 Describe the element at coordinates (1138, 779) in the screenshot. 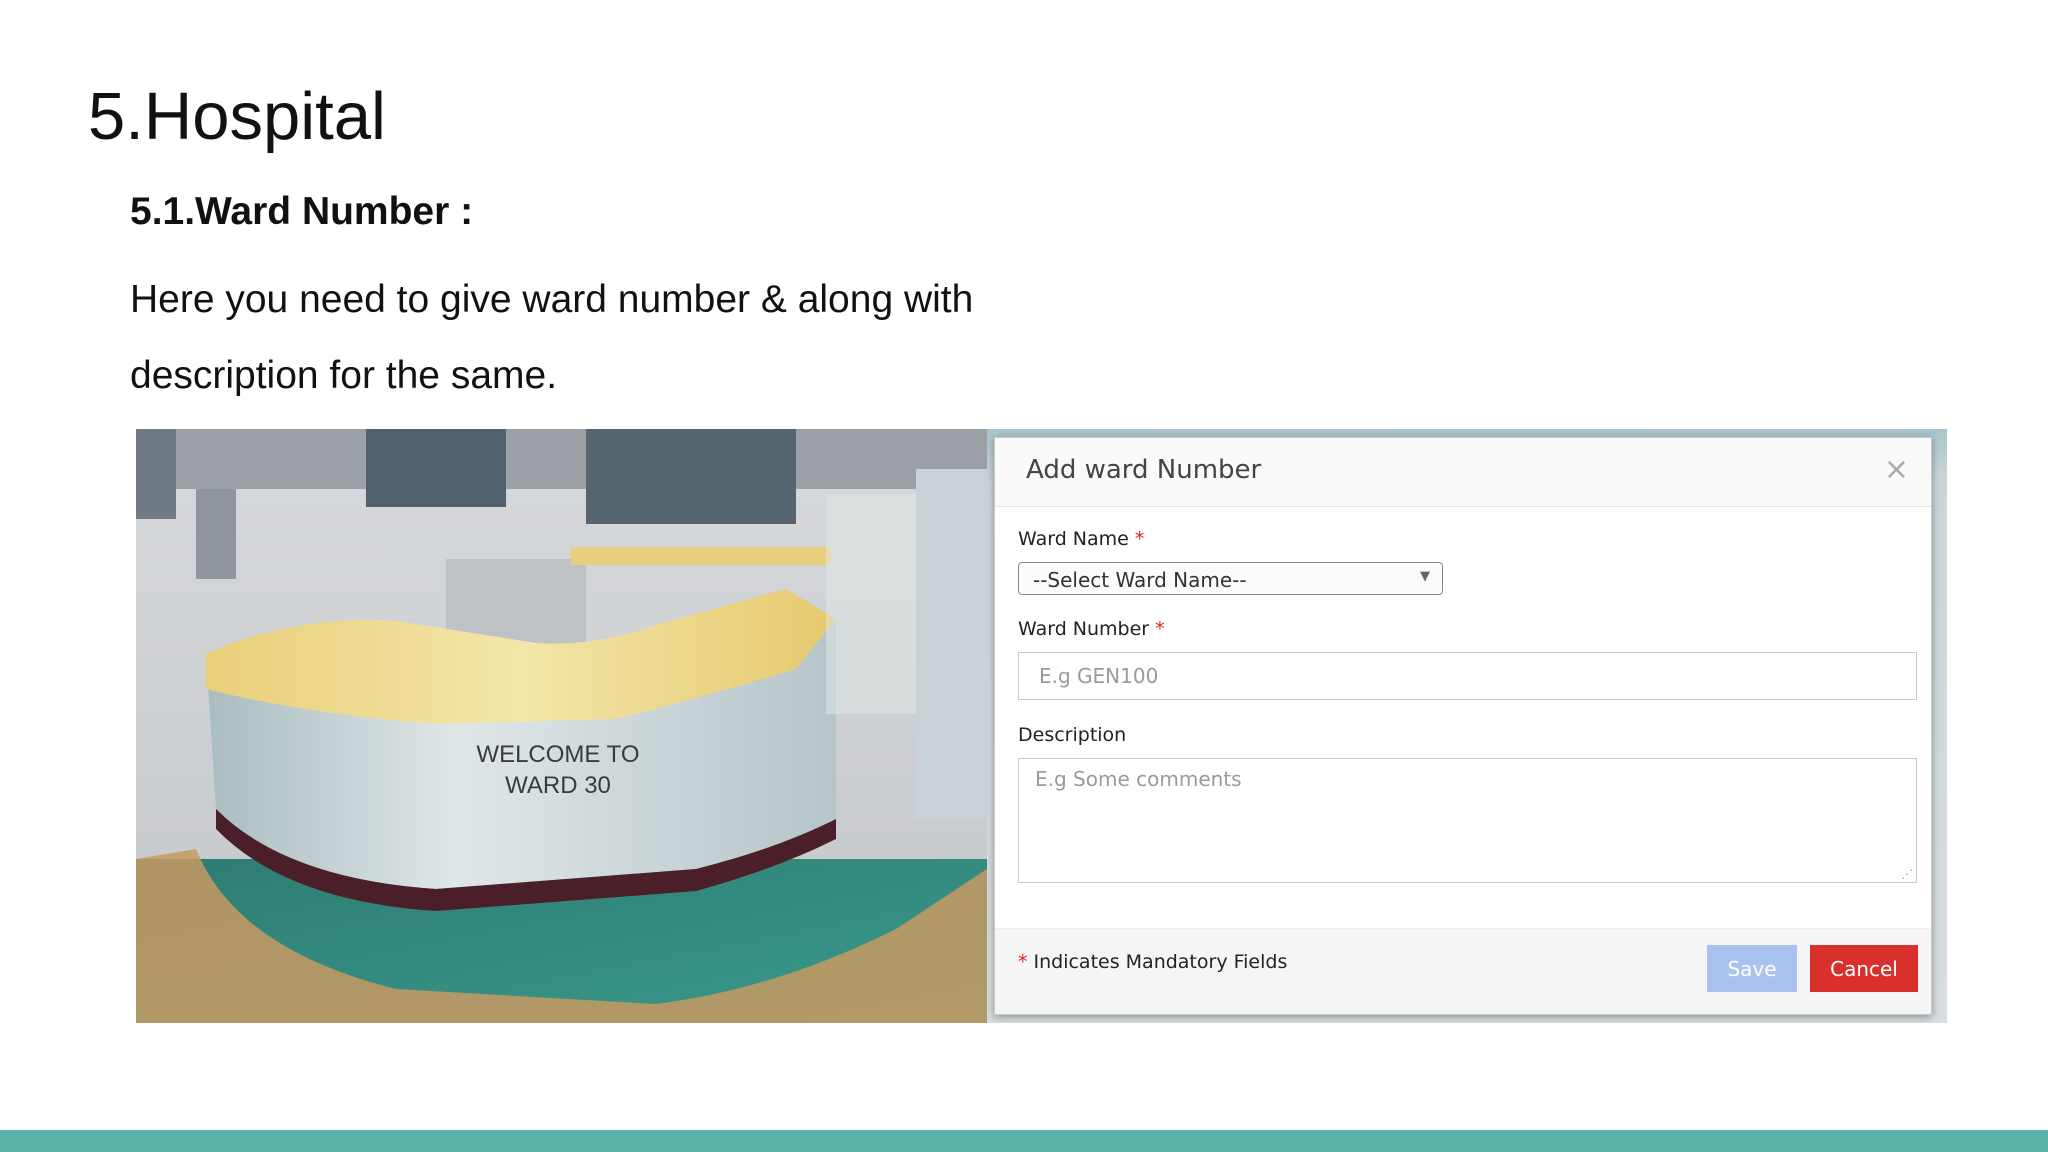

I see `description-placeholder: E.g Some comments` at that location.